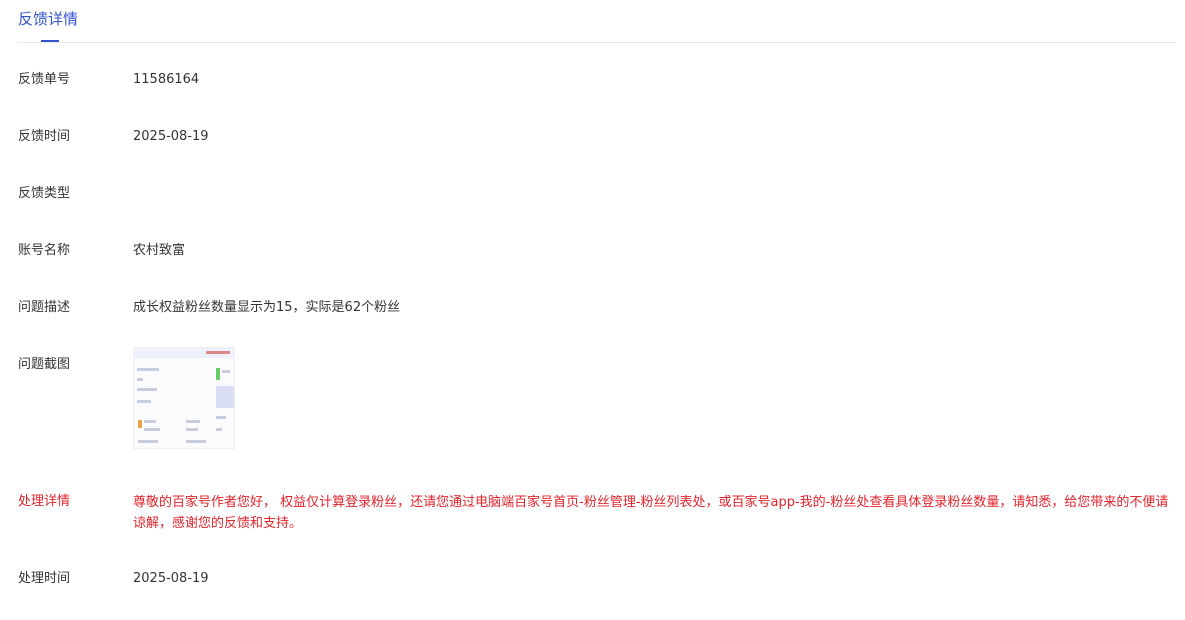  Describe the element at coordinates (44, 79) in the screenshot. I see `feedback-id-label: 反馈单号` at that location.